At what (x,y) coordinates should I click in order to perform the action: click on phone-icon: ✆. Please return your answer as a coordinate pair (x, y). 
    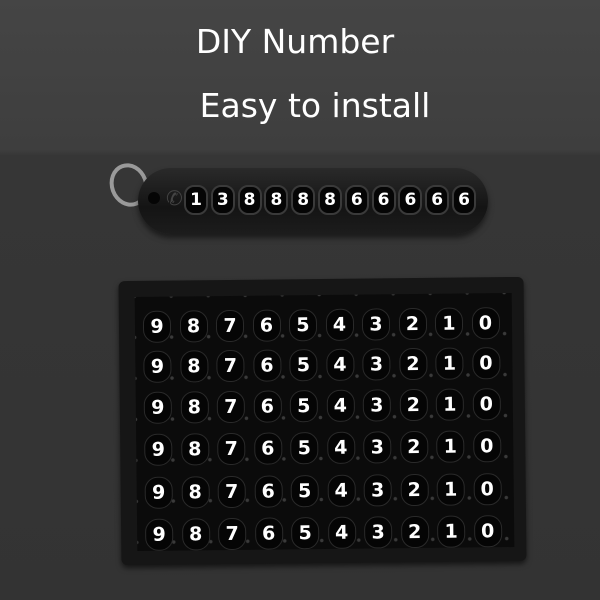
    Looking at the image, I should click on (174, 198).